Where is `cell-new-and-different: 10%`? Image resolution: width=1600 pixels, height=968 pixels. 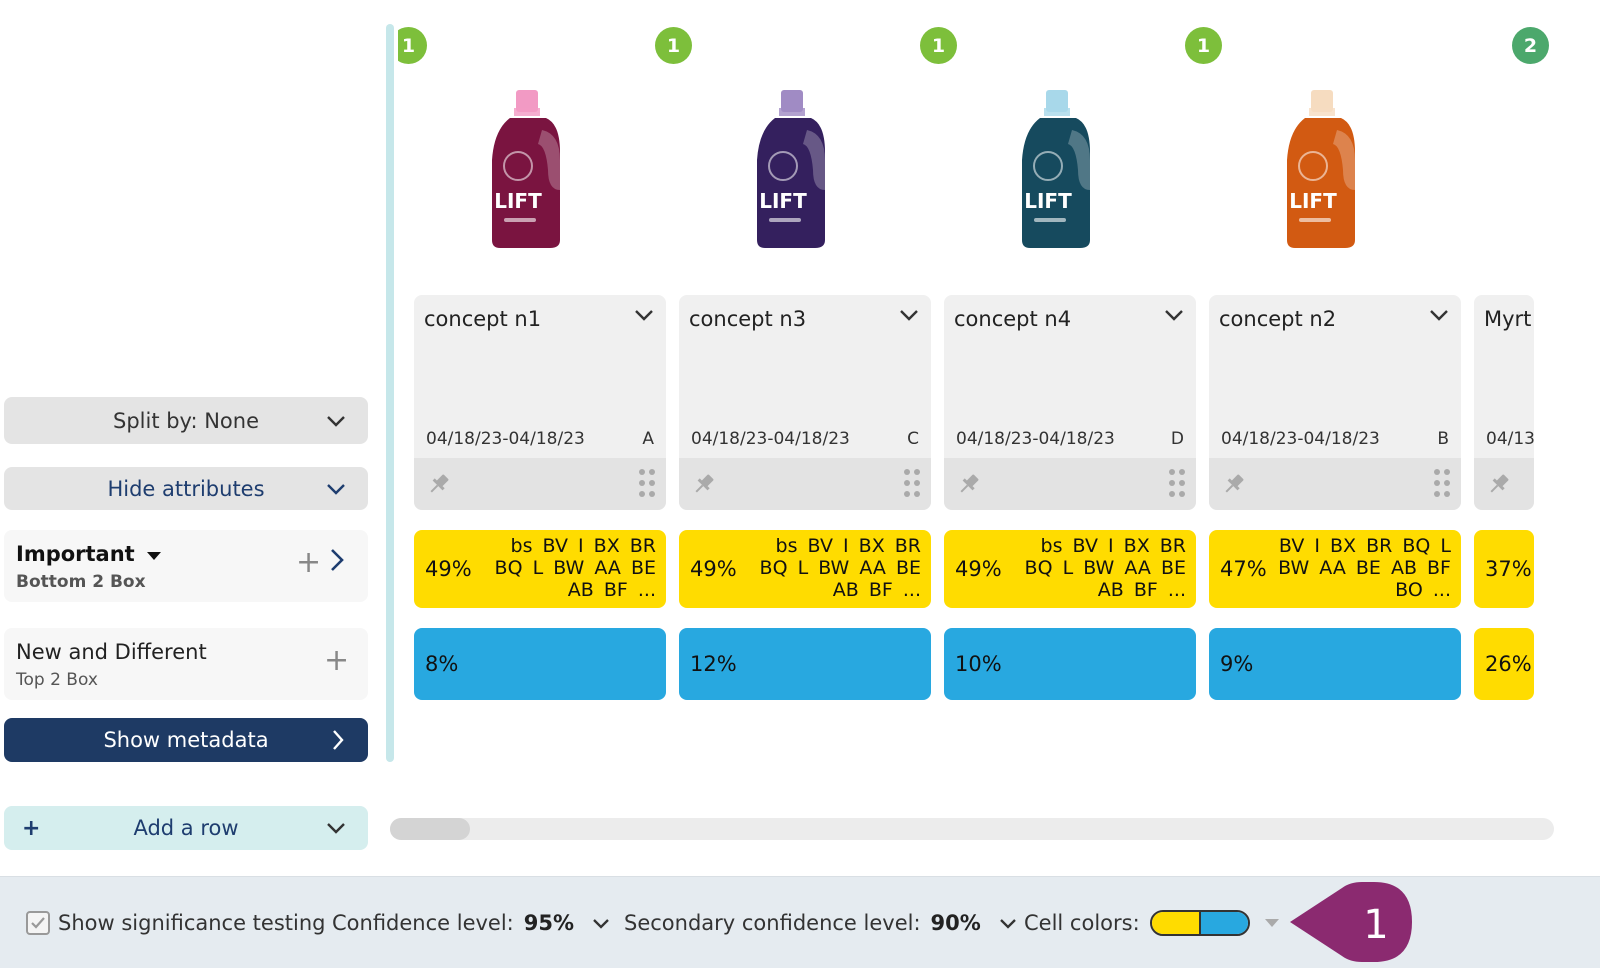
cell-new-and-different: 10% is located at coordinates (1070, 664).